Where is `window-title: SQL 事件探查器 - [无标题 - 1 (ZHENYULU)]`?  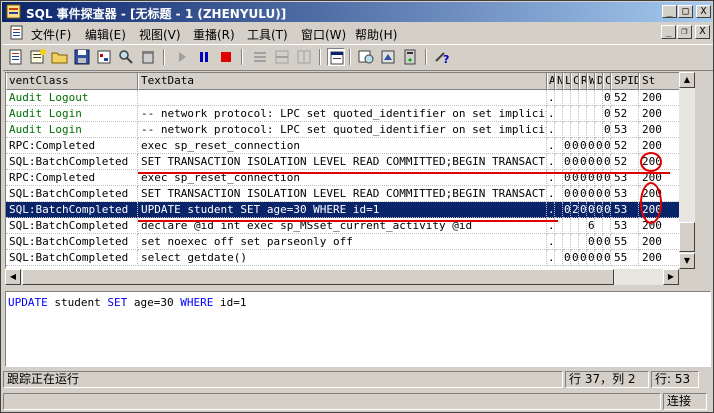 window-title: SQL 事件探查器 - [无标题 - 1 (ZHENYULU)] is located at coordinates (156, 14).